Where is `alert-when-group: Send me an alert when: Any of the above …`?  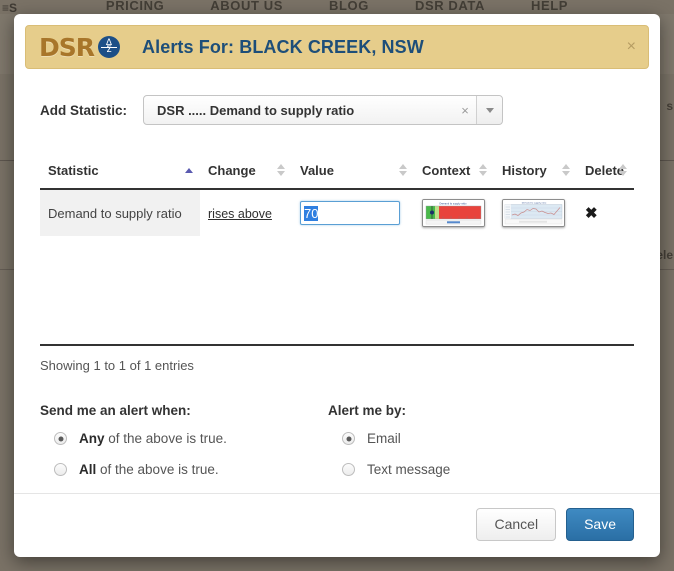 alert-when-group: Send me an alert when: Any of the above … is located at coordinates (184, 448).